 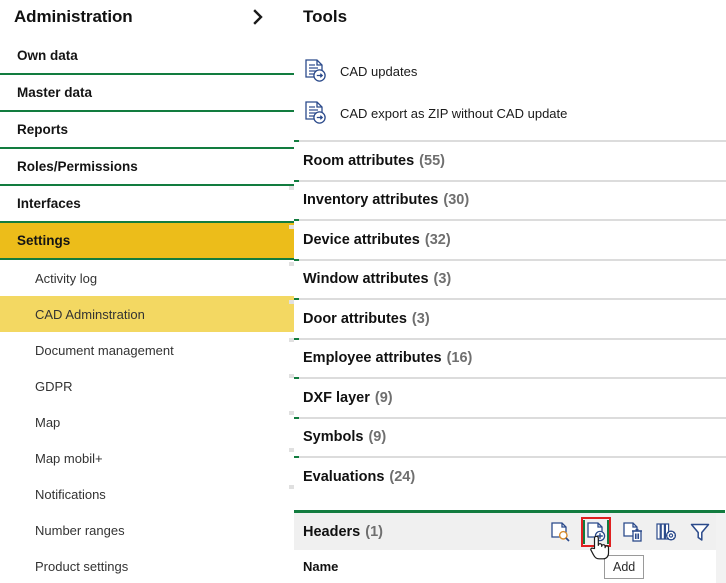 I want to click on sidebar-item-label: Notifications, so click(x=70, y=494).